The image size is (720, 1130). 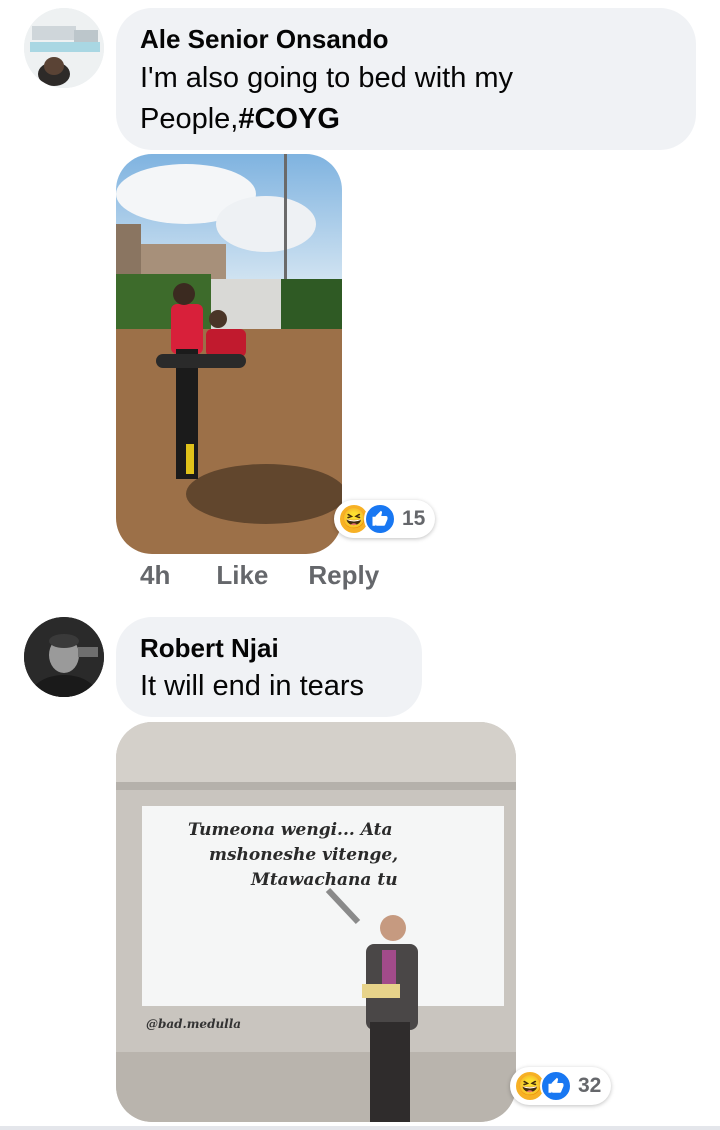 What do you see at coordinates (327, 78) in the screenshot?
I see `comment-text-line: I'm also going to bed with my` at bounding box center [327, 78].